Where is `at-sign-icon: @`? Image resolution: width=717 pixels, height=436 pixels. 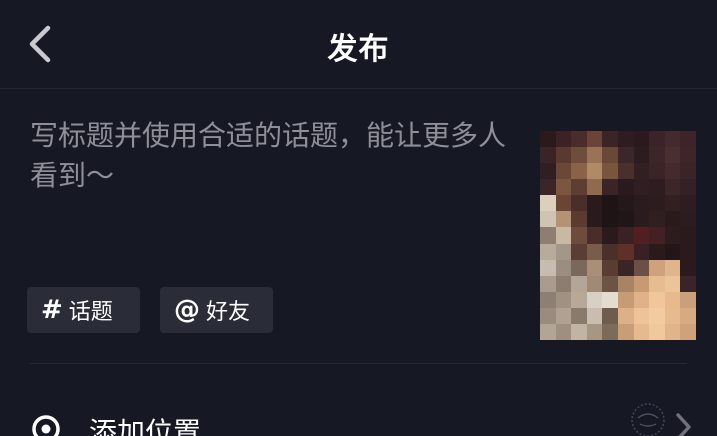
at-sign-icon: @ is located at coordinates (187, 310).